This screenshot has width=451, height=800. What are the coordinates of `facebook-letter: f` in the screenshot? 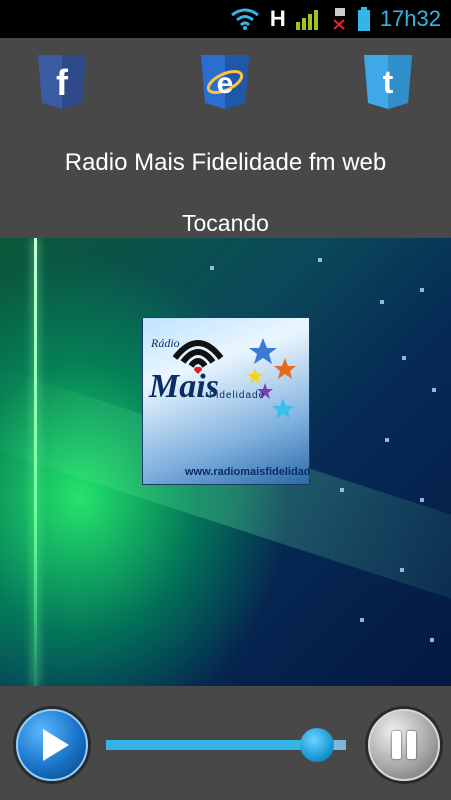 It's located at (62, 82).